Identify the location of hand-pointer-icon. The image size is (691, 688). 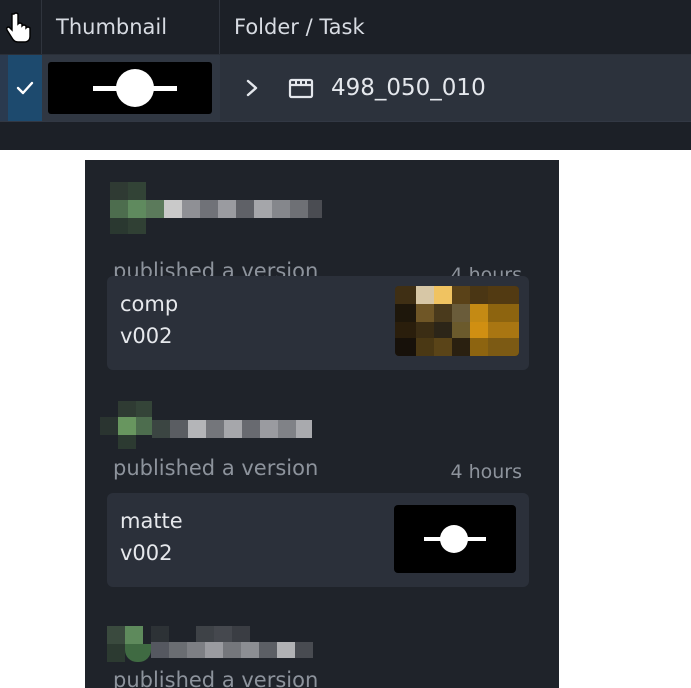
(18, 27).